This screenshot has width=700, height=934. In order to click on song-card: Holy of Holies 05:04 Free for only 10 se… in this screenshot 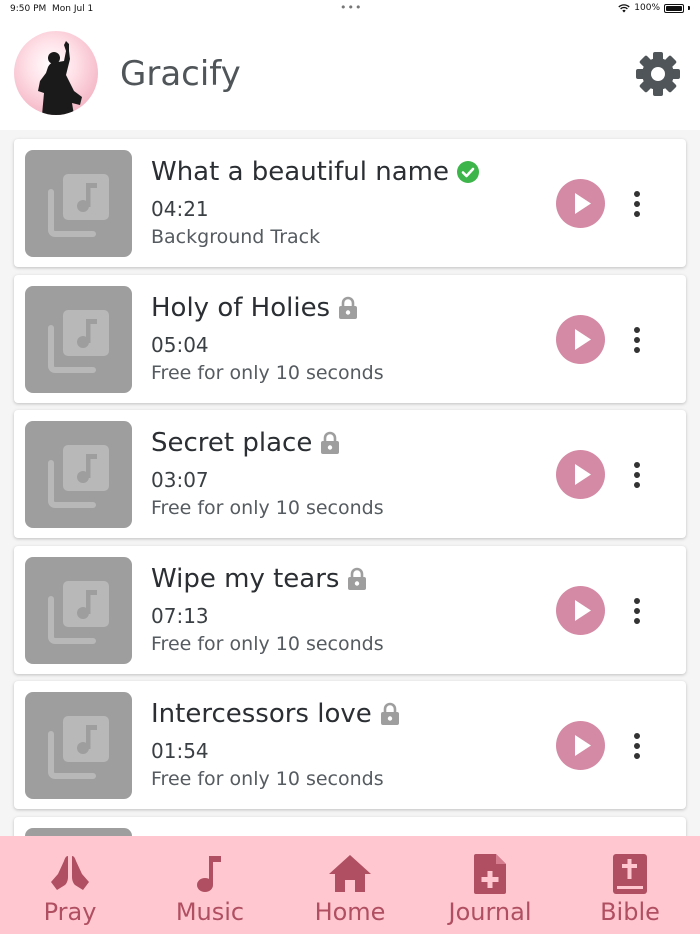, I will do `click(350, 339)`.